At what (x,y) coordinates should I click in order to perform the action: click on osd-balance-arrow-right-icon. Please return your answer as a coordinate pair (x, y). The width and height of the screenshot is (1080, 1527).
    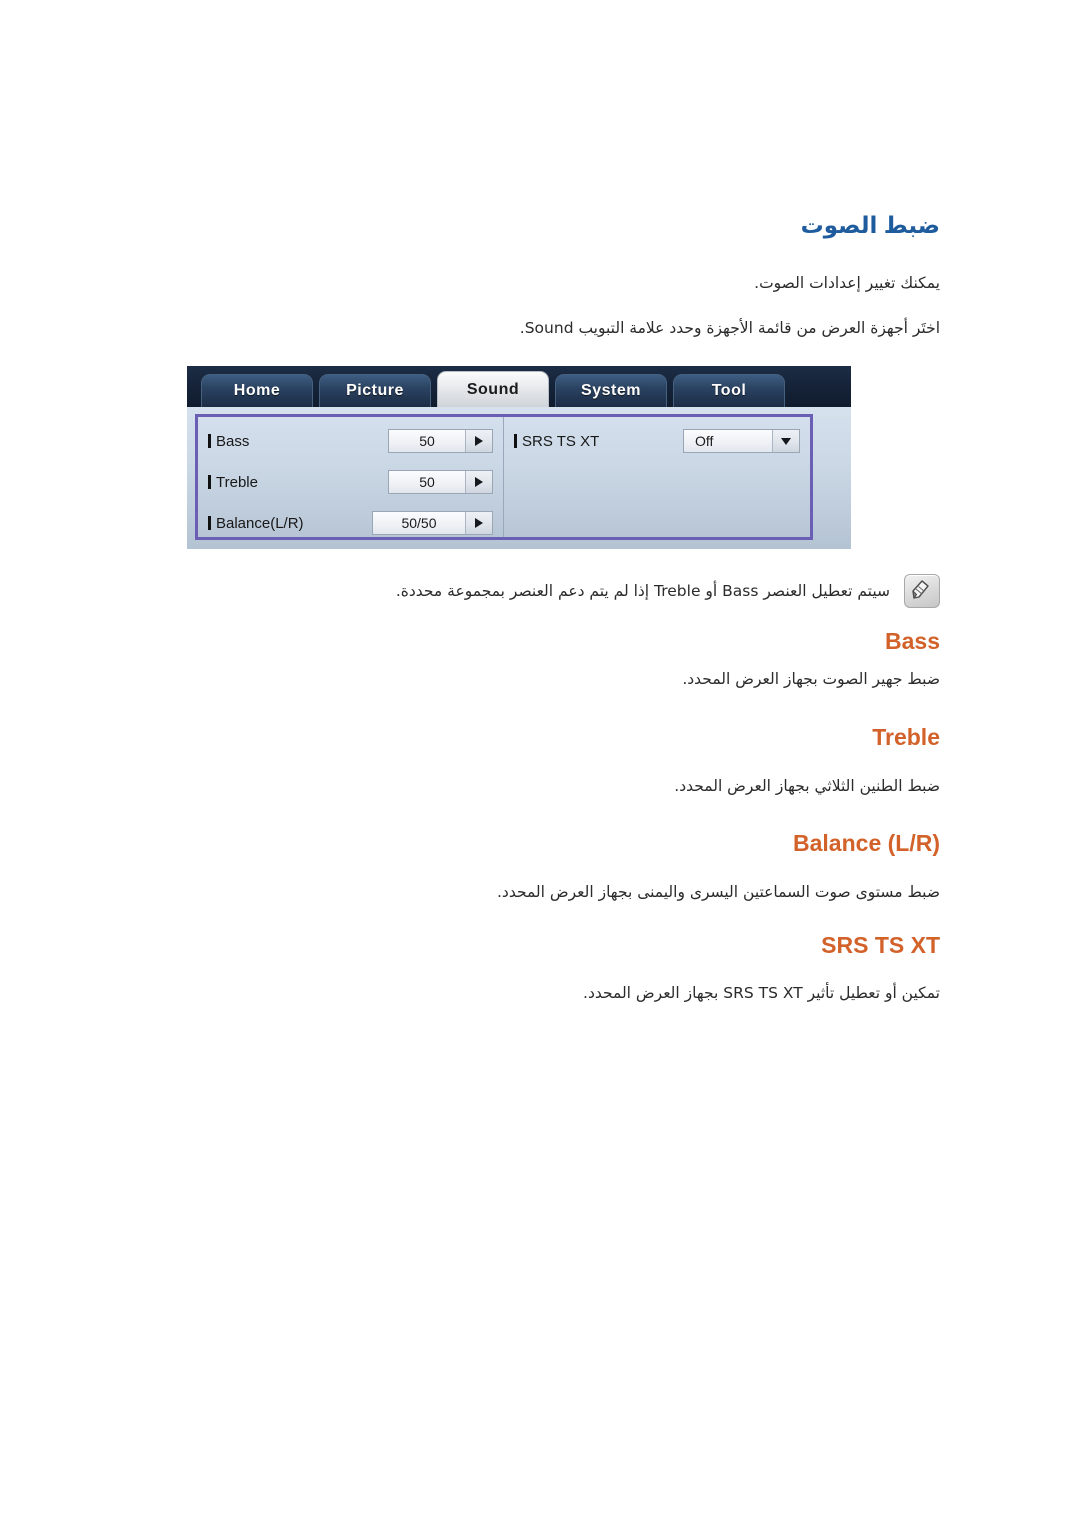
    Looking at the image, I should click on (478, 523).